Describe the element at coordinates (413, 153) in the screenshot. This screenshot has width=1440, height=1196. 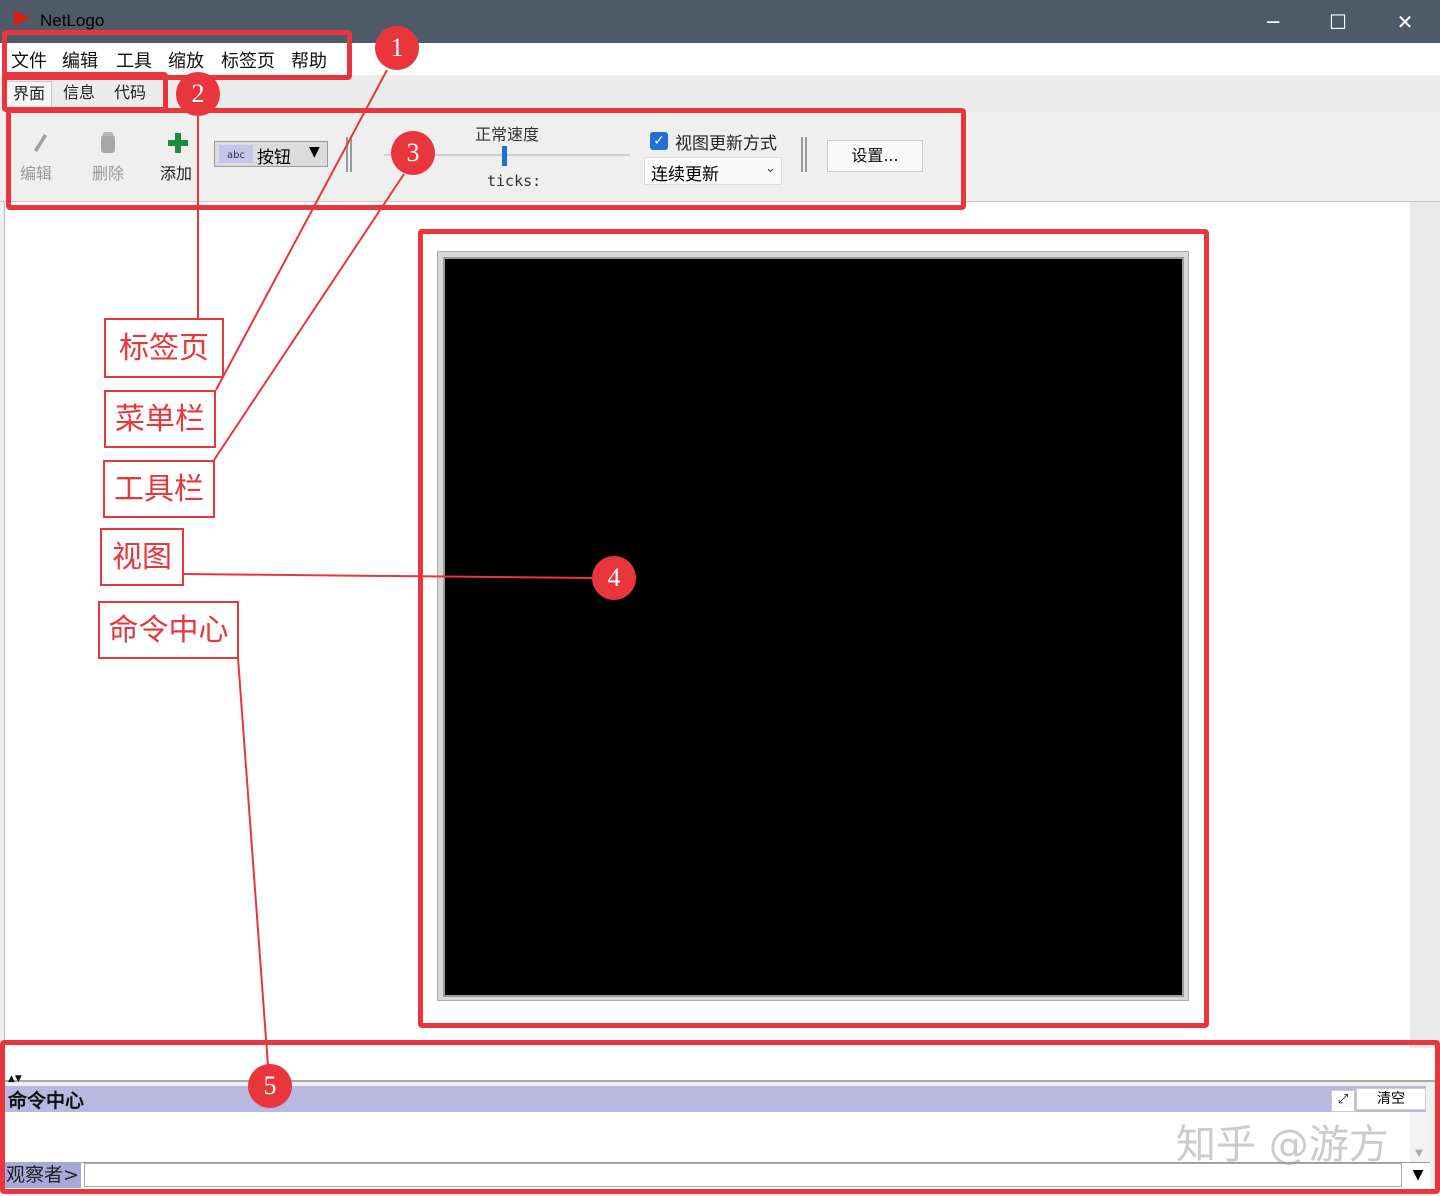
I see `annotation-badge-3: 3` at that location.